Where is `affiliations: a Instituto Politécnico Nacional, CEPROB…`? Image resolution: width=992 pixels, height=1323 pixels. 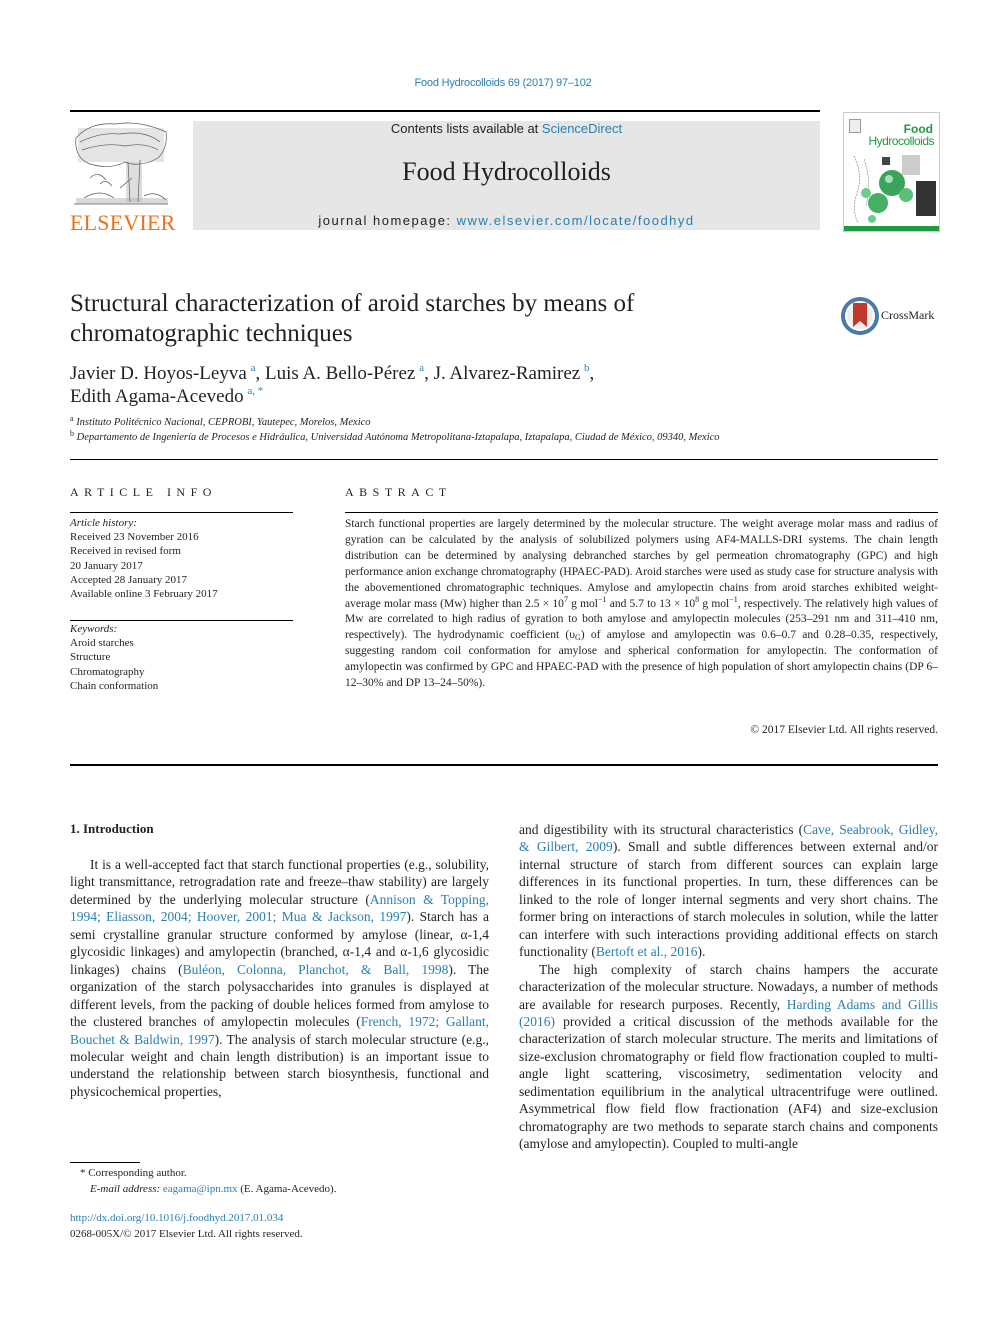 affiliations: a Instituto Politécnico Nacional, CEPROB… is located at coordinates (510, 430).